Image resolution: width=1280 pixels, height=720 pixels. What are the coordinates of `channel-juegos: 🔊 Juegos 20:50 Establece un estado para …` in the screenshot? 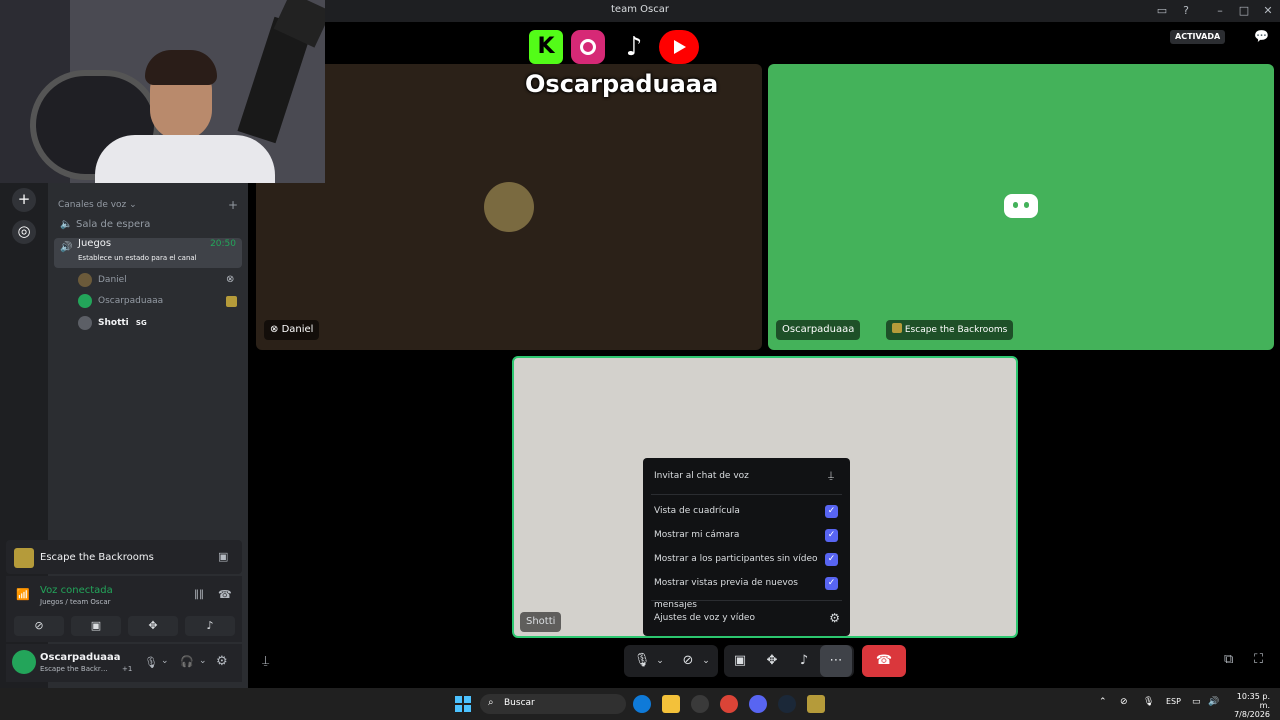 It's located at (148, 253).